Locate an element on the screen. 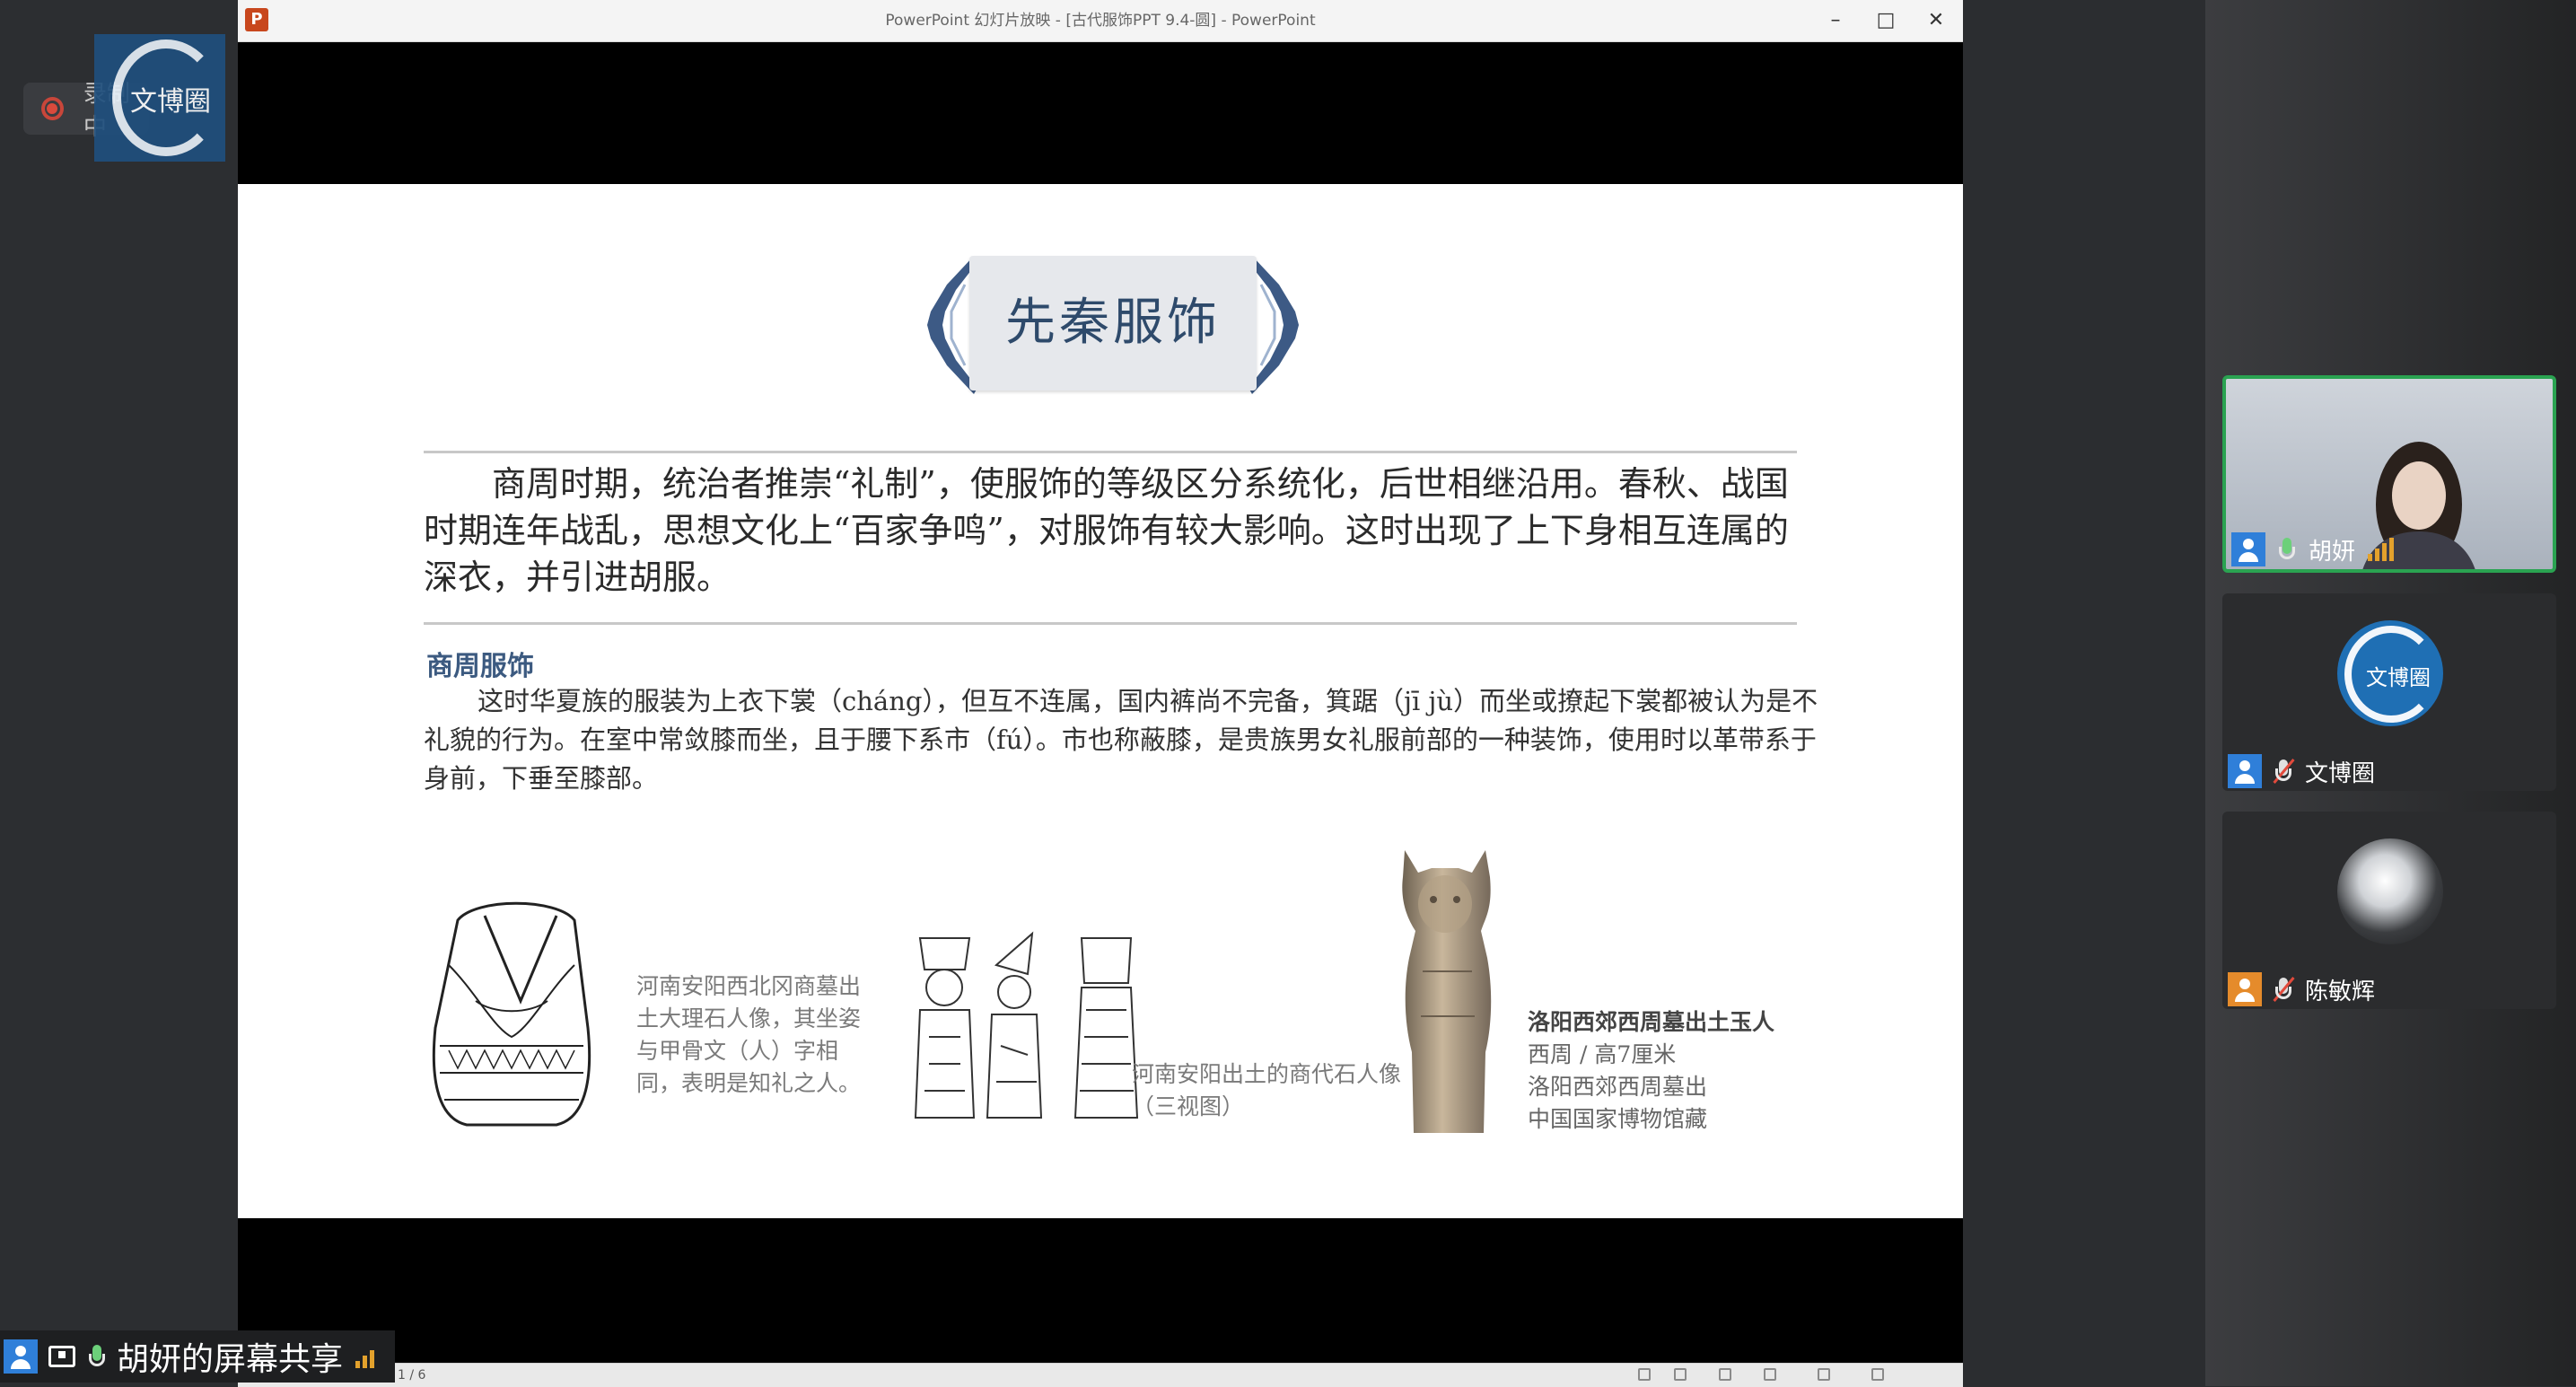 Image resolution: width=2576 pixels, height=1387 pixels. title-box: 先秦服饰 is located at coordinates (1113, 324).